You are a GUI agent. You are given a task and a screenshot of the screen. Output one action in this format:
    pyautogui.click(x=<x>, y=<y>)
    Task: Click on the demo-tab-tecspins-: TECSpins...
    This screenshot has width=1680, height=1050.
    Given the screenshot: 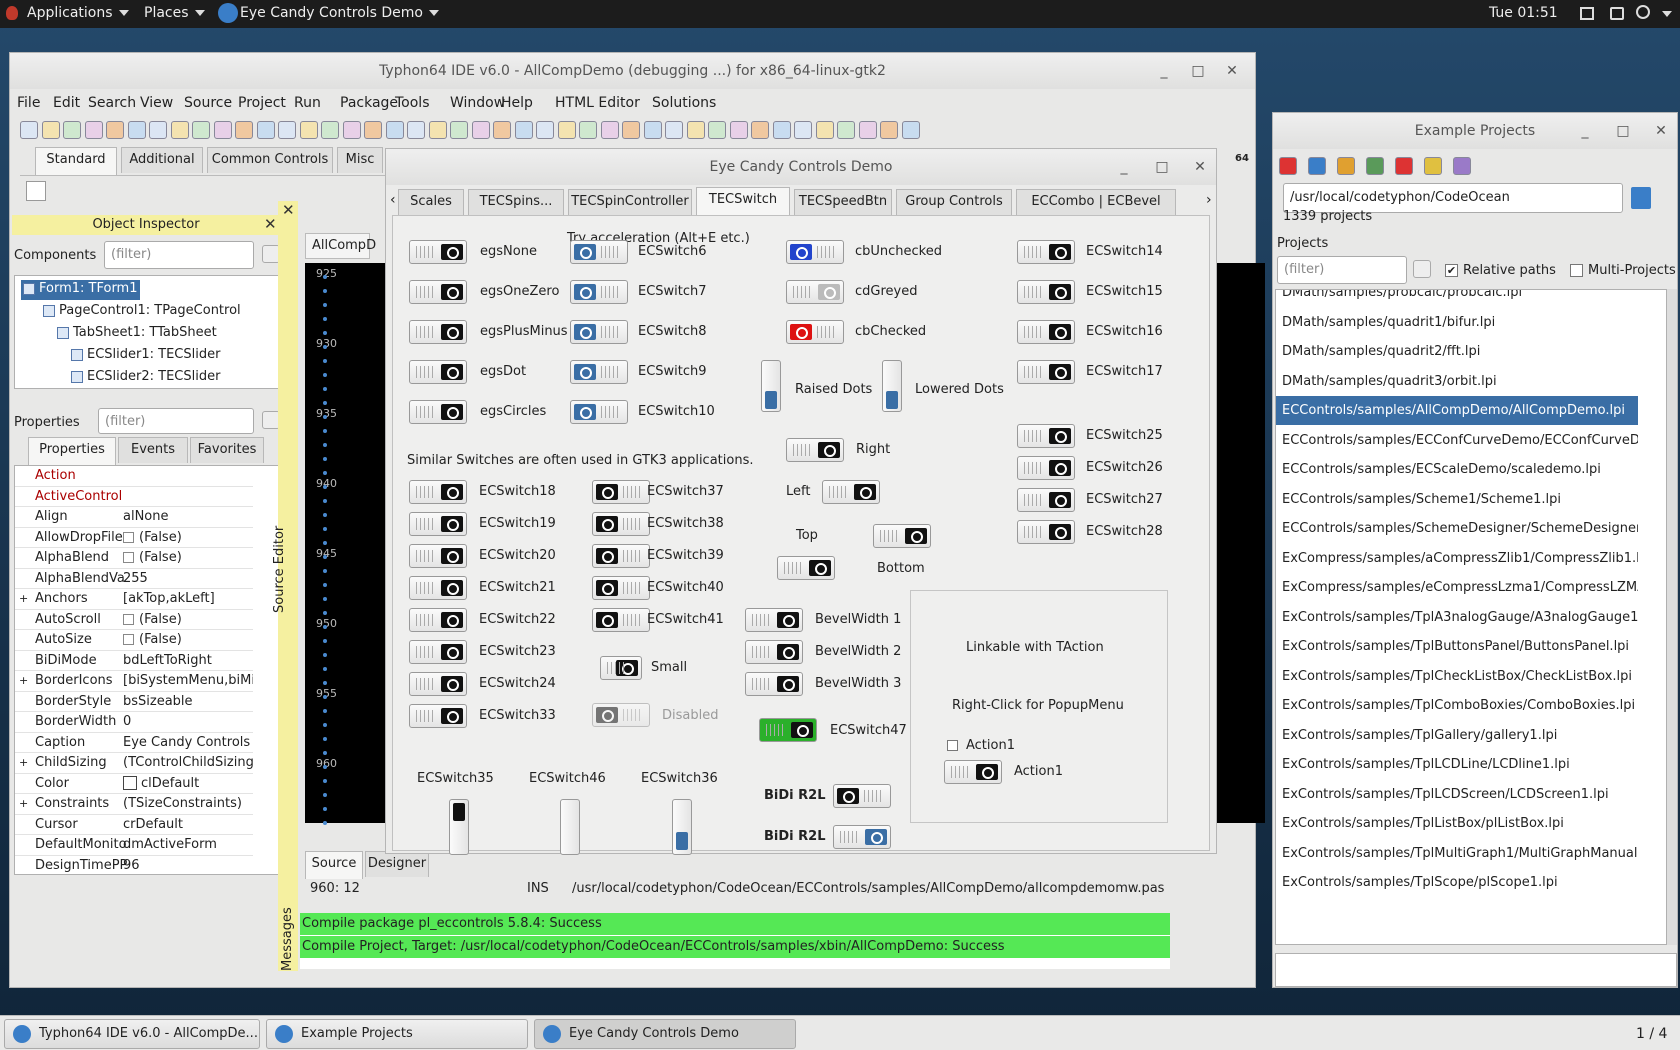 What is the action you would take?
    pyautogui.click(x=516, y=202)
    